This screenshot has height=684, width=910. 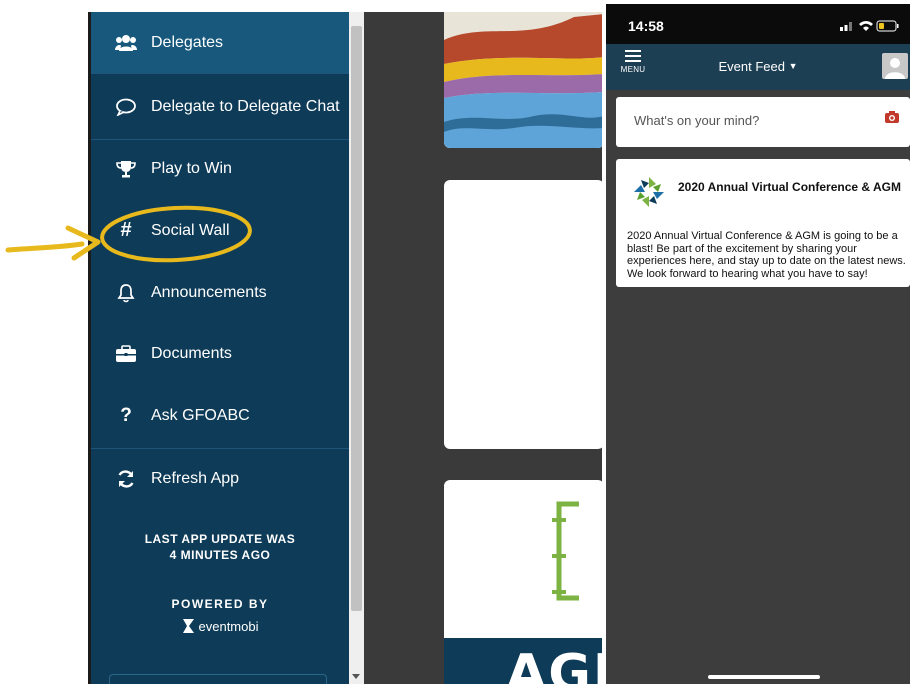 I want to click on sidebar-item-documents: Documents, so click(x=220, y=353).